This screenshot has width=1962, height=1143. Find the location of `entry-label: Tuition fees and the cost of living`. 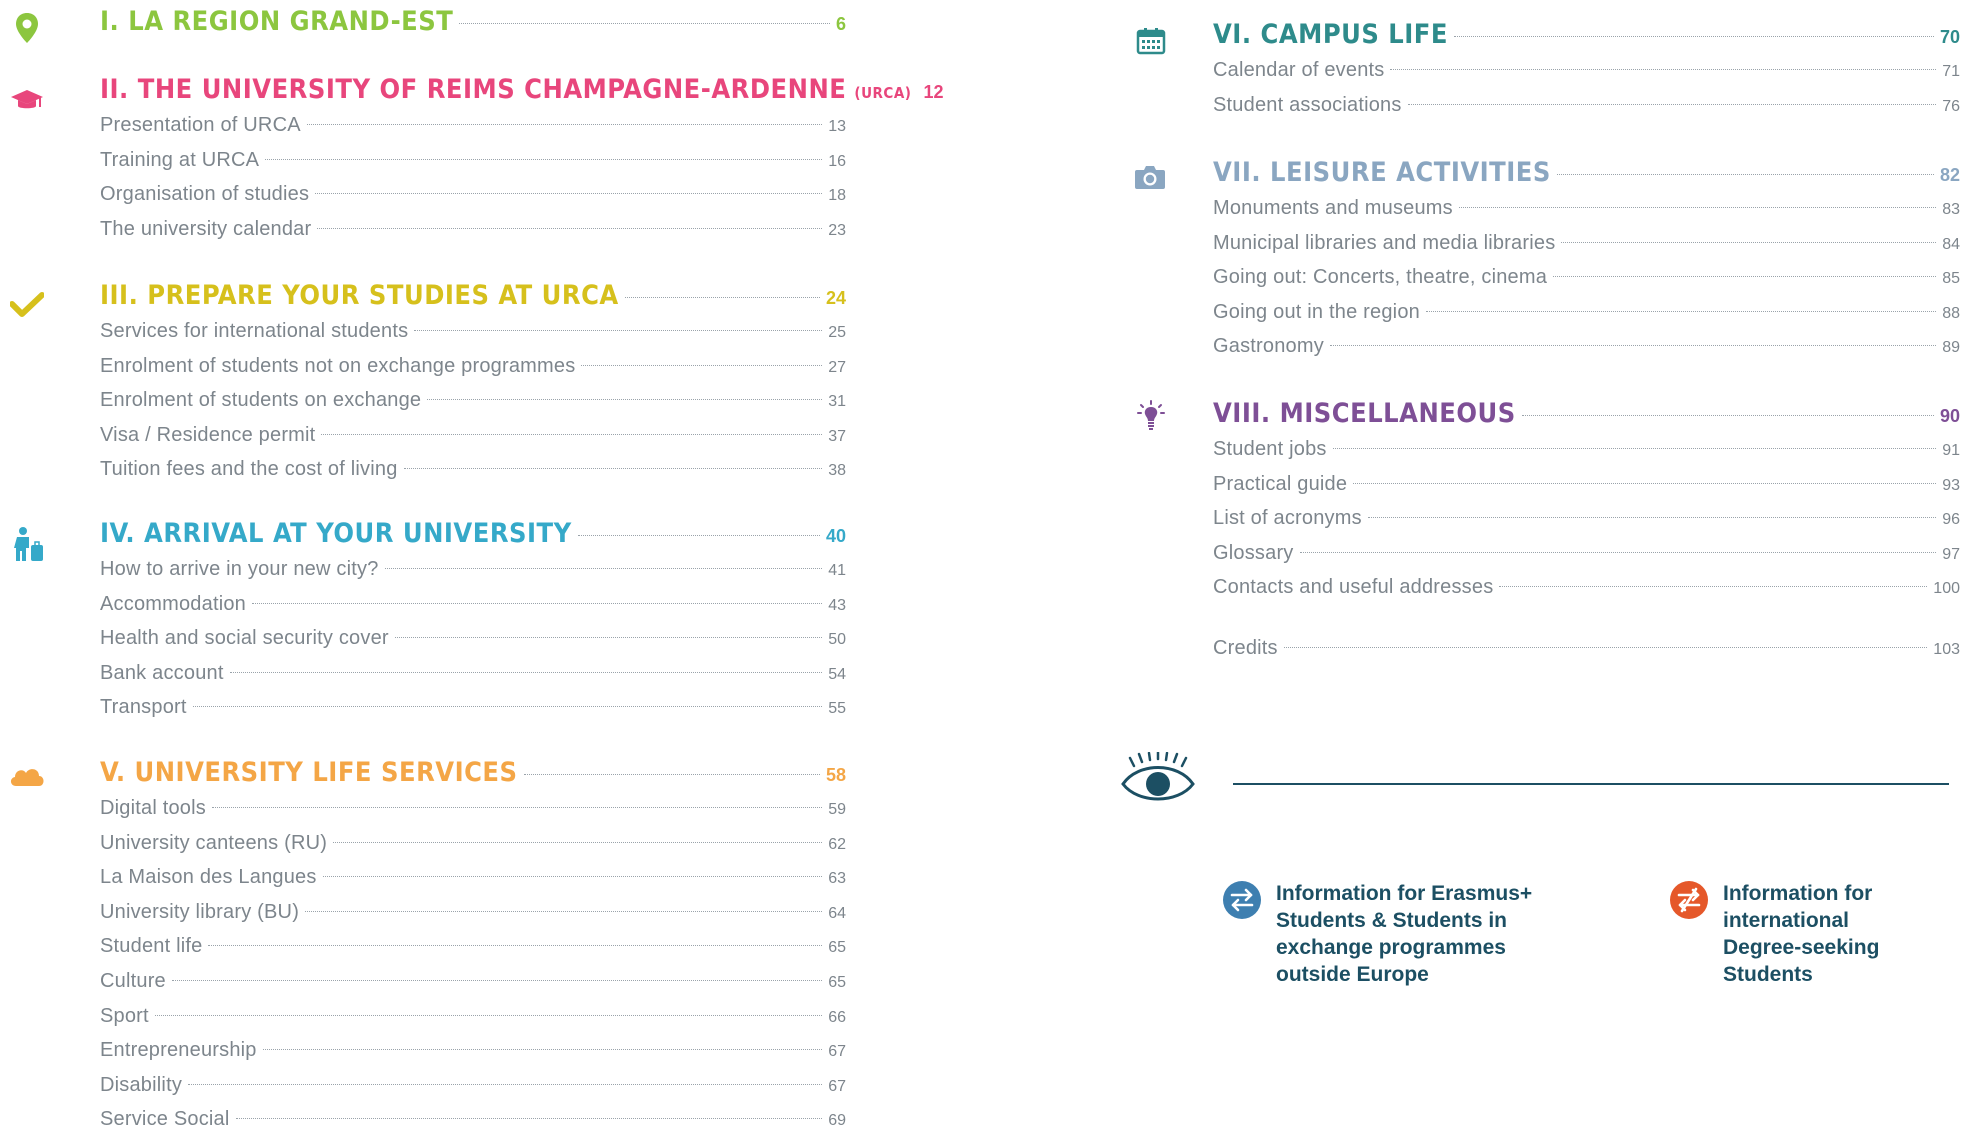

entry-label: Tuition fees and the cost of living is located at coordinates (249, 469).